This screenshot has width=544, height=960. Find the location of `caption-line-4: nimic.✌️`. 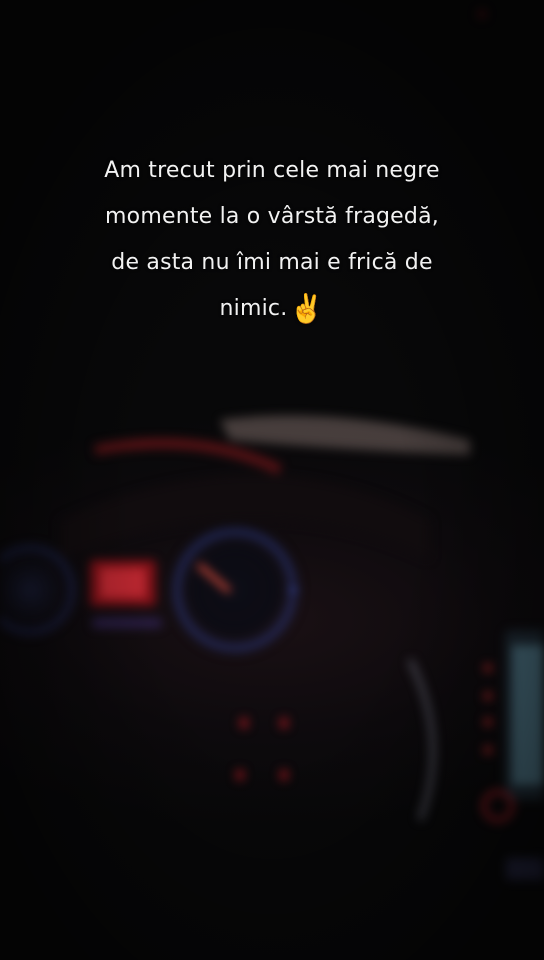

caption-line-4: nimic.✌️ is located at coordinates (272, 309).